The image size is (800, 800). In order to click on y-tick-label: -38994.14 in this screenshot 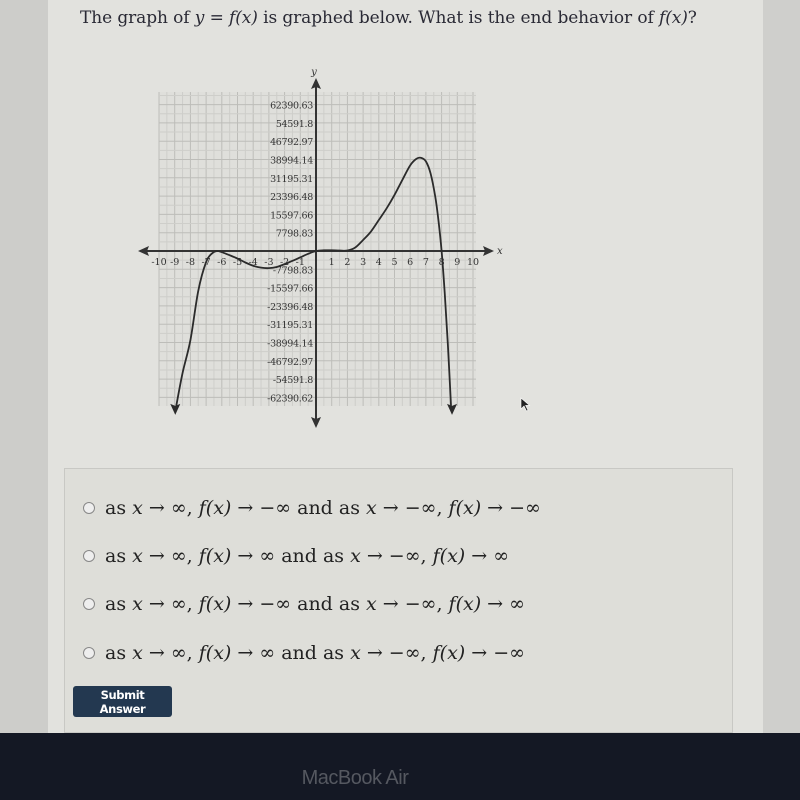, I will do `click(290, 344)`.